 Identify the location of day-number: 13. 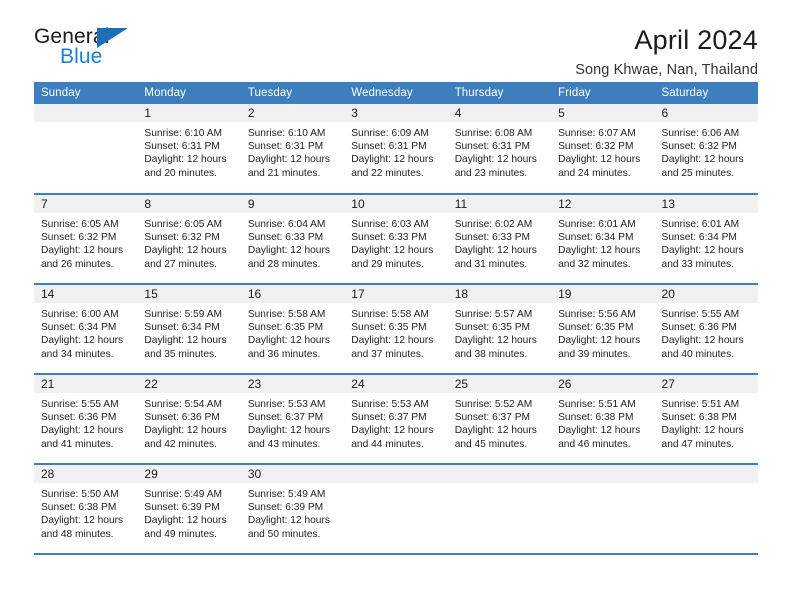
(706, 204).